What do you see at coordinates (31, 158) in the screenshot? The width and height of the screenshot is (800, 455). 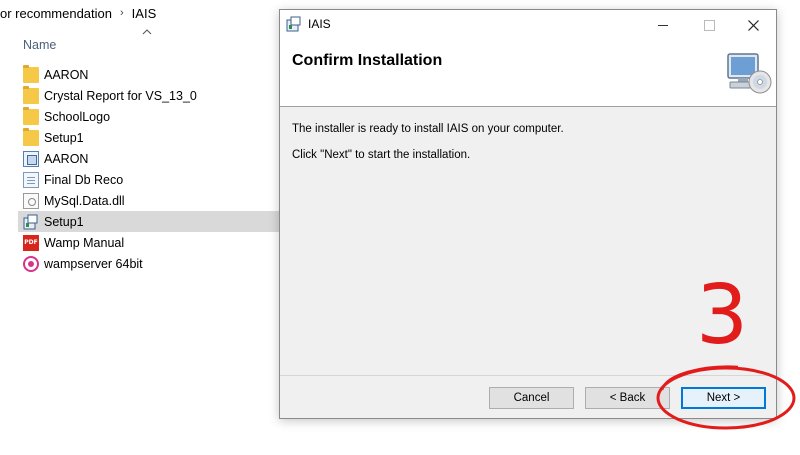 I see `application-icon` at bounding box center [31, 158].